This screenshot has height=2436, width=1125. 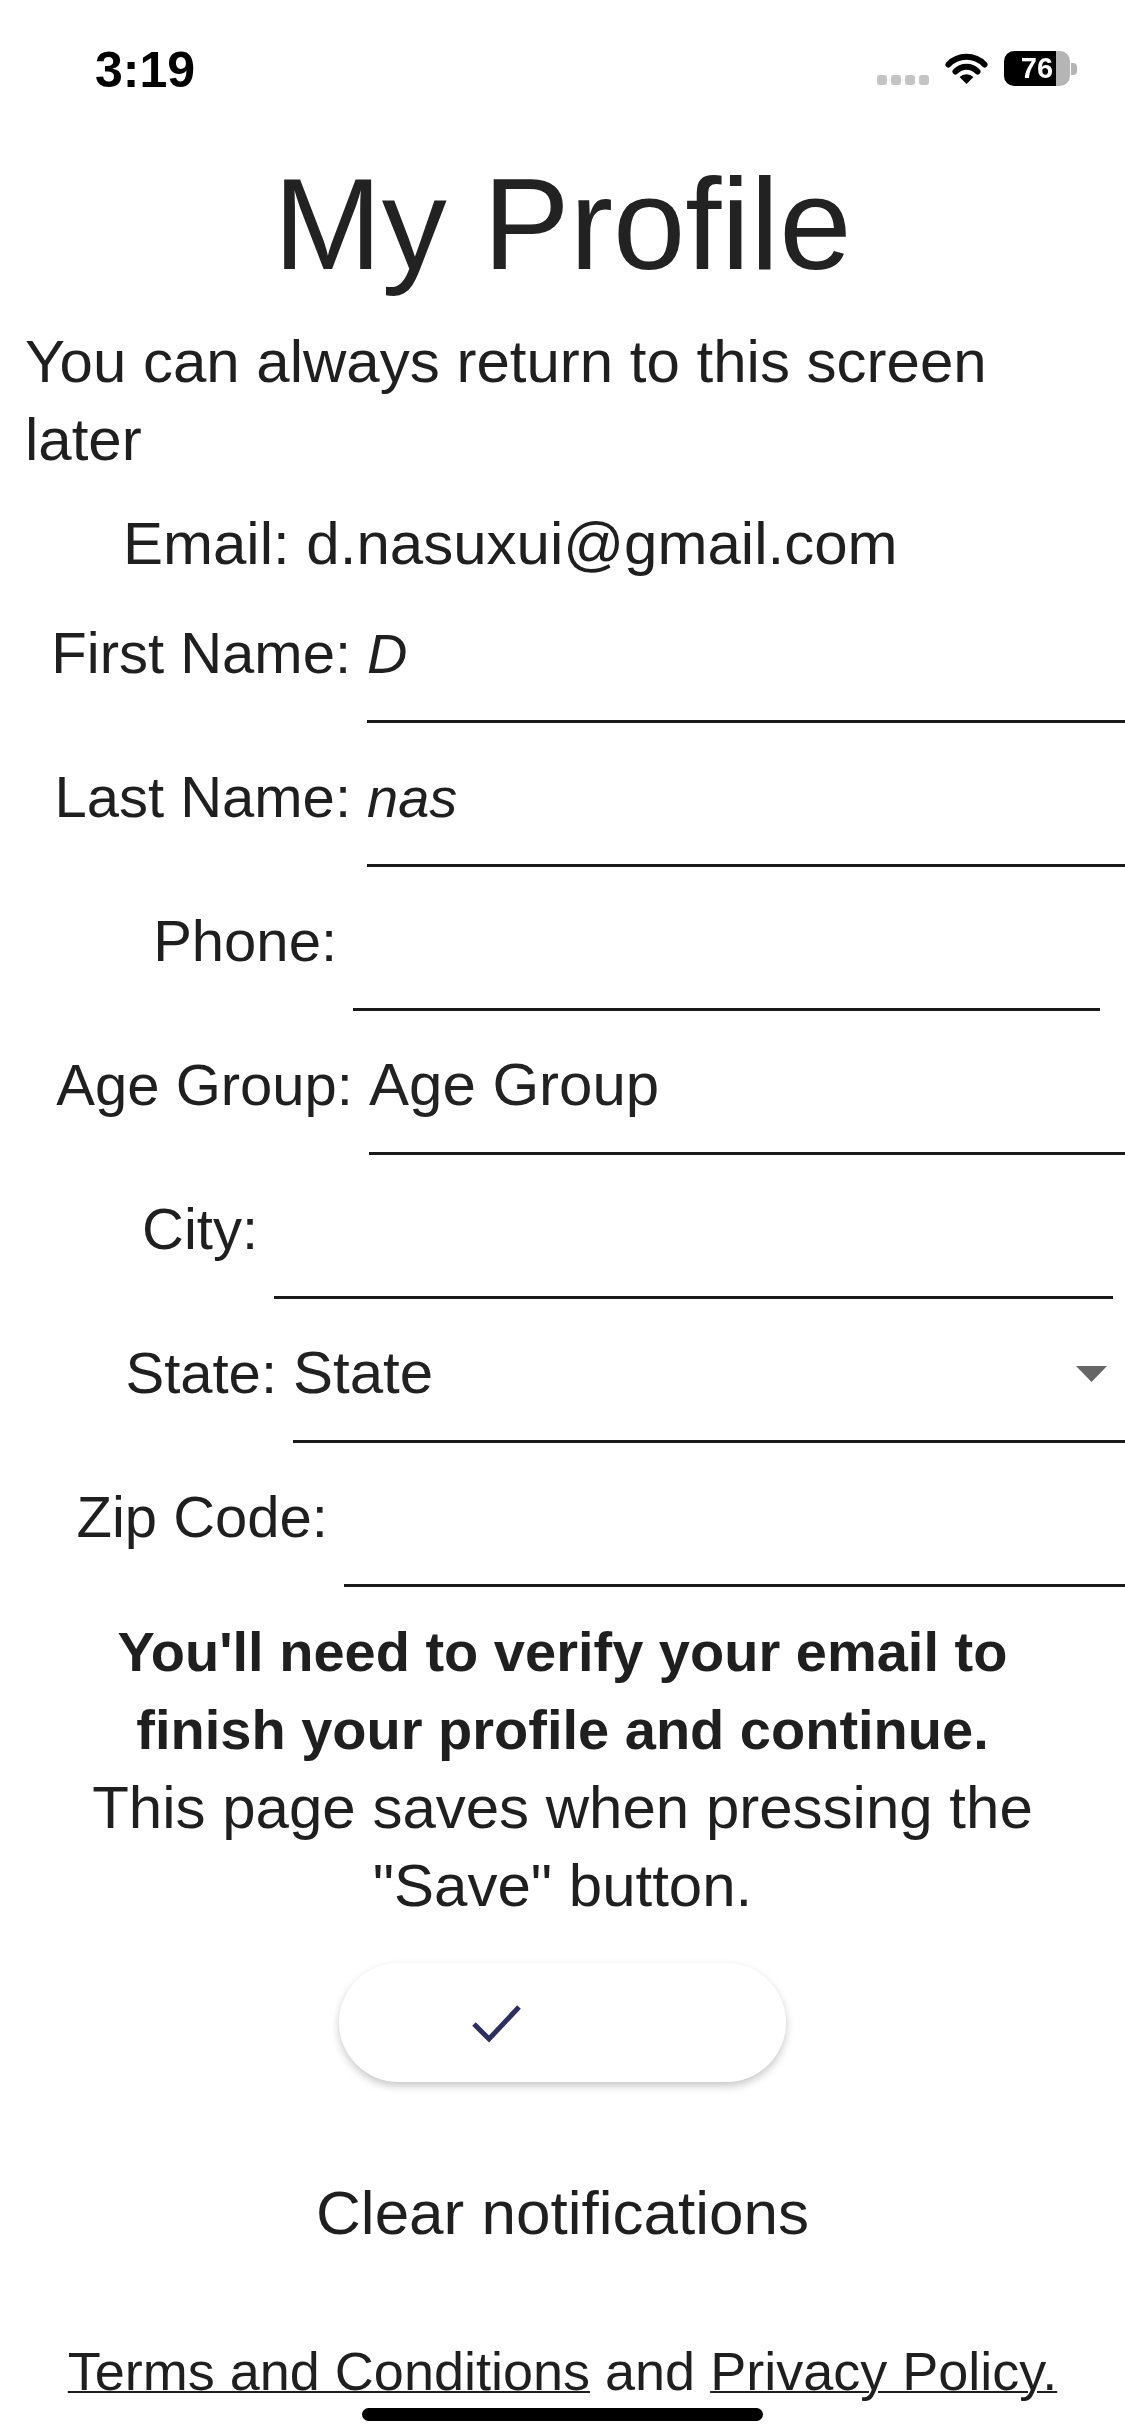 I want to click on input-field: D, so click(x=746, y=668).